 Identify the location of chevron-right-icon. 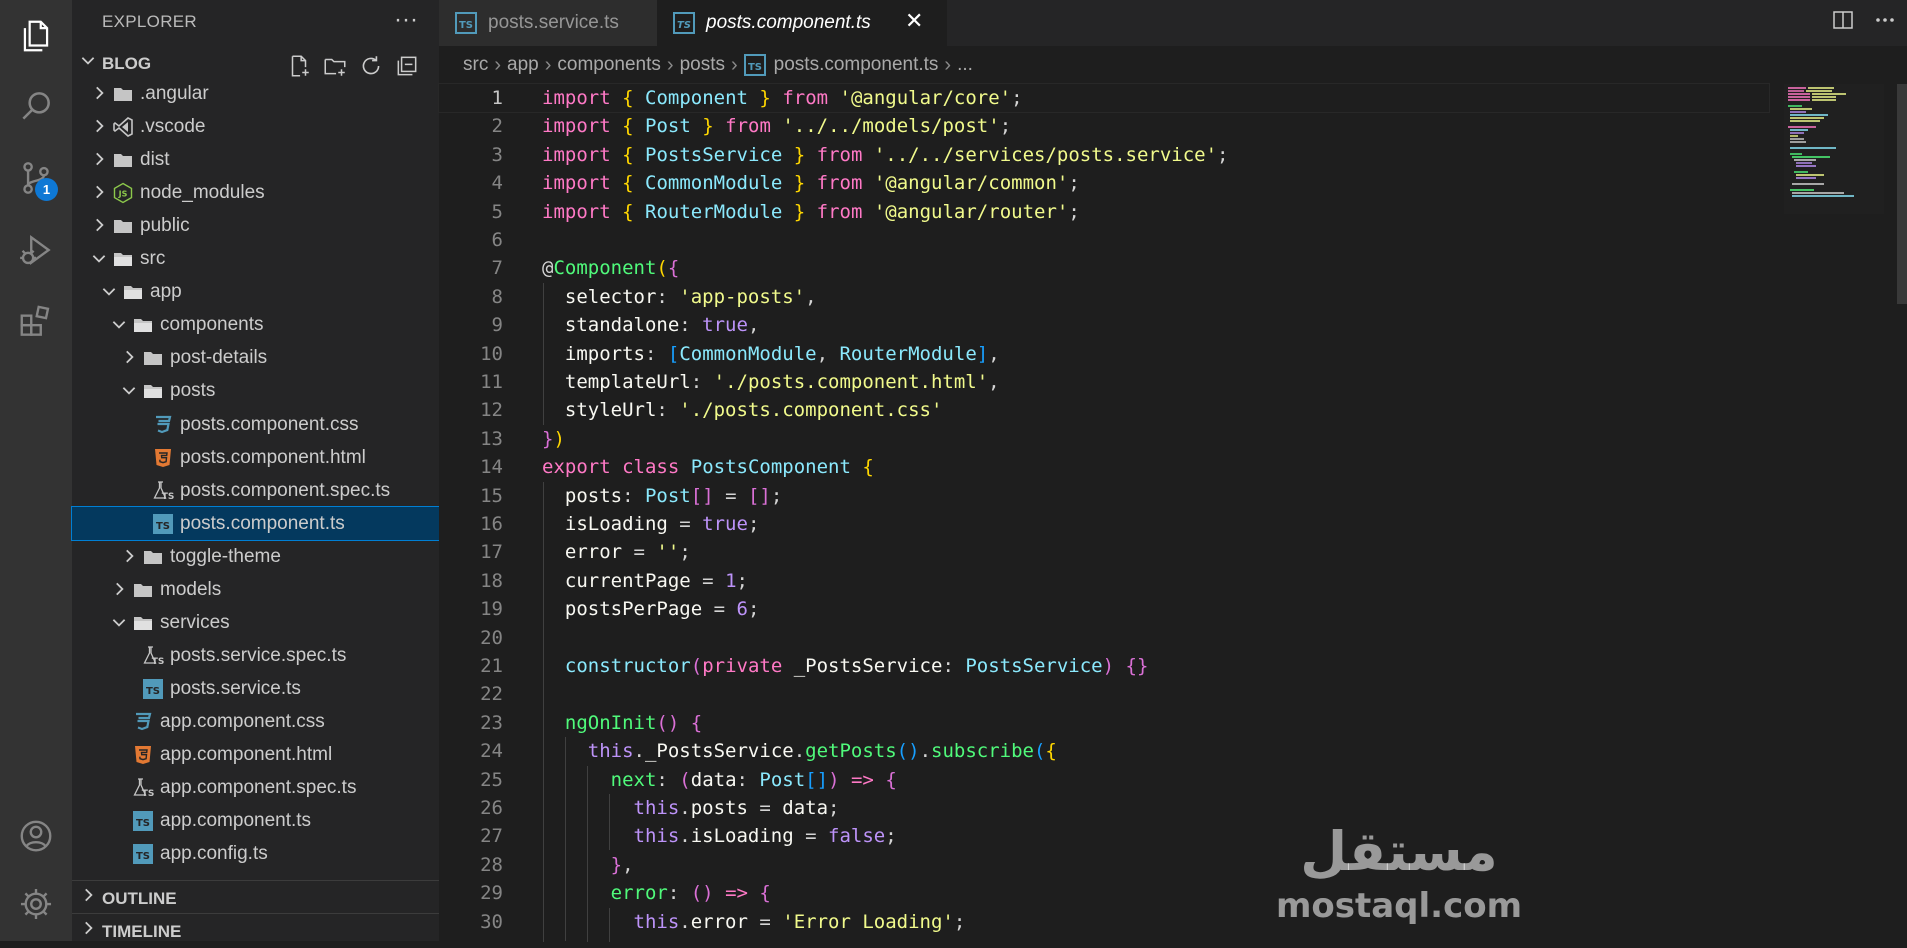
(100, 192).